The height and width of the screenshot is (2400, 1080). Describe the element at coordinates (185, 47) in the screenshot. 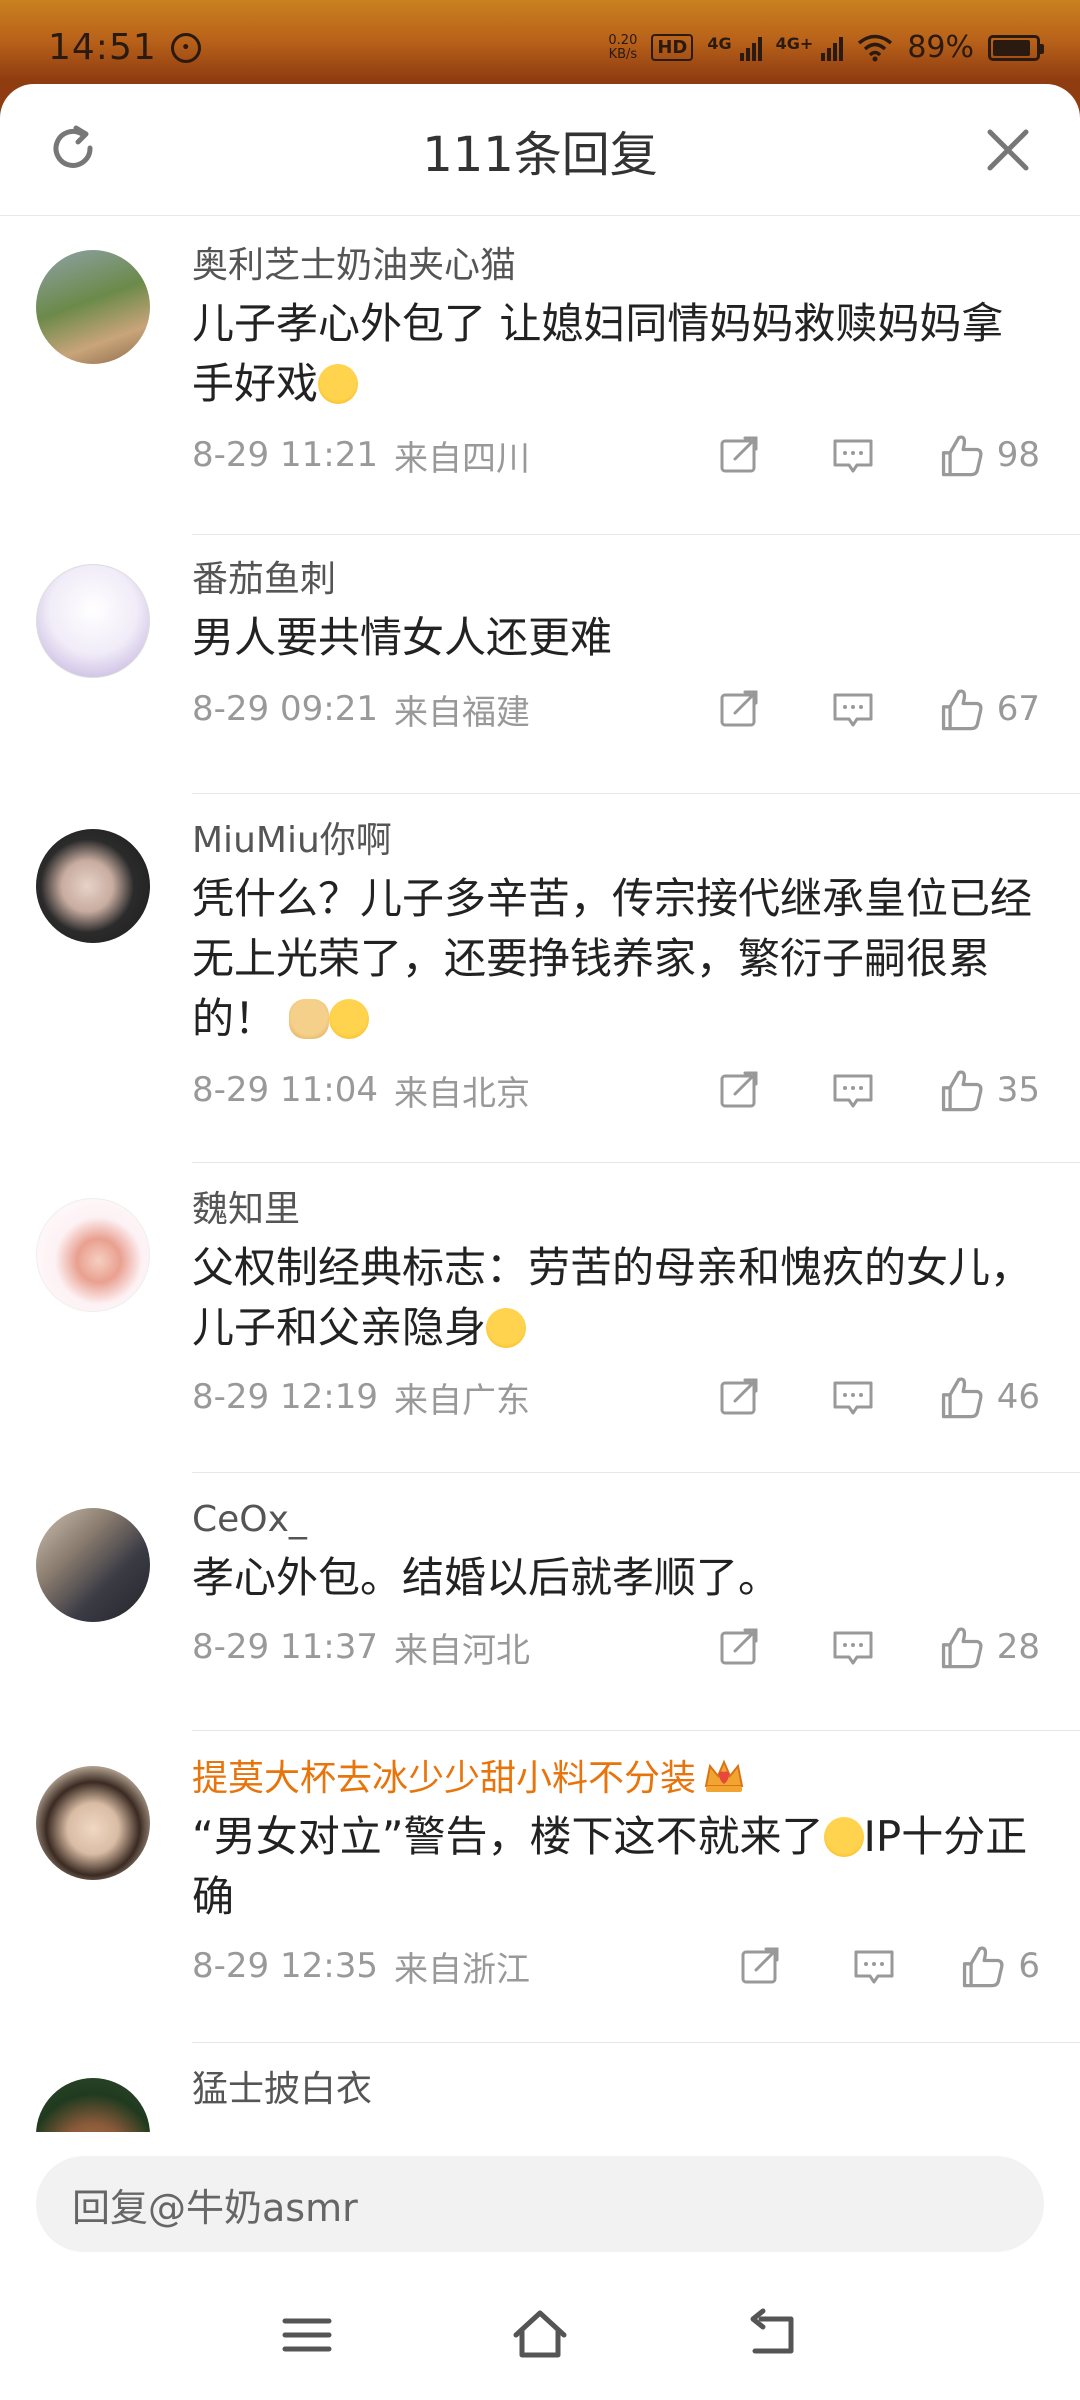

I see `message-notification-icon: •` at that location.